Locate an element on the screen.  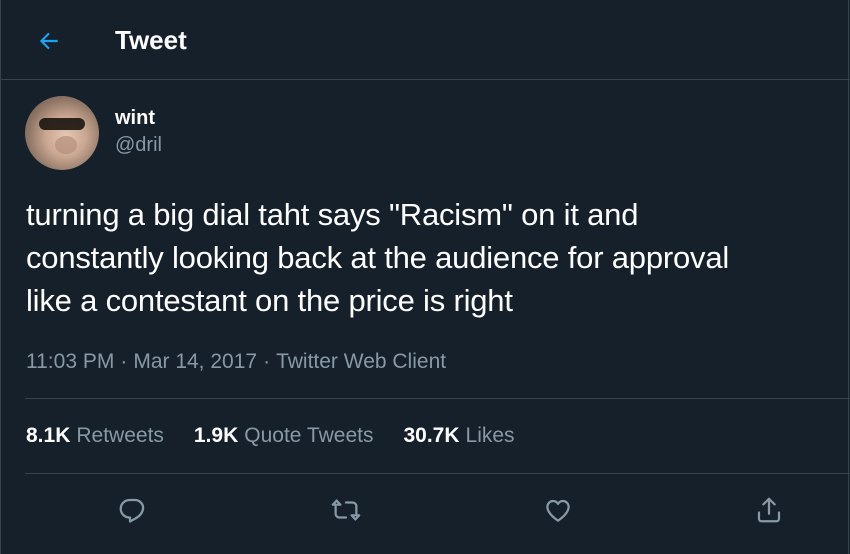
tweet-meta: 11:03 PM · Mar 14, 2017 · Twitter Web Client is located at coordinates (236, 362).